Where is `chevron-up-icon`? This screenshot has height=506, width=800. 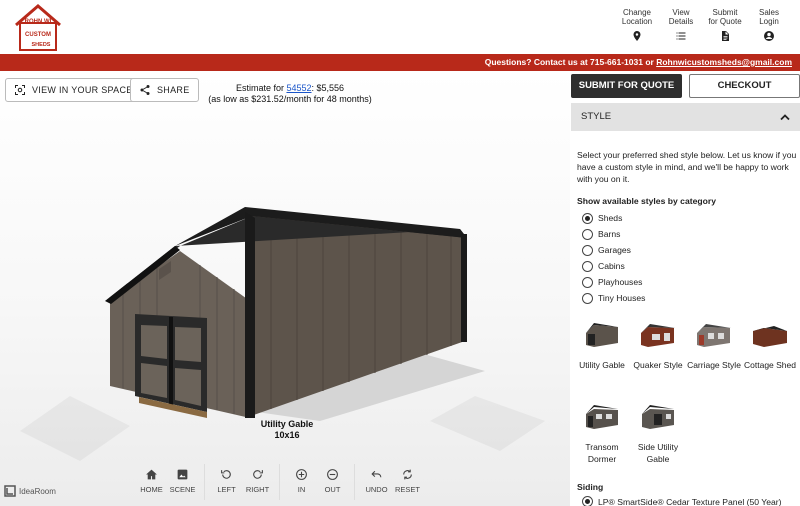
chevron-up-icon is located at coordinates (785, 117).